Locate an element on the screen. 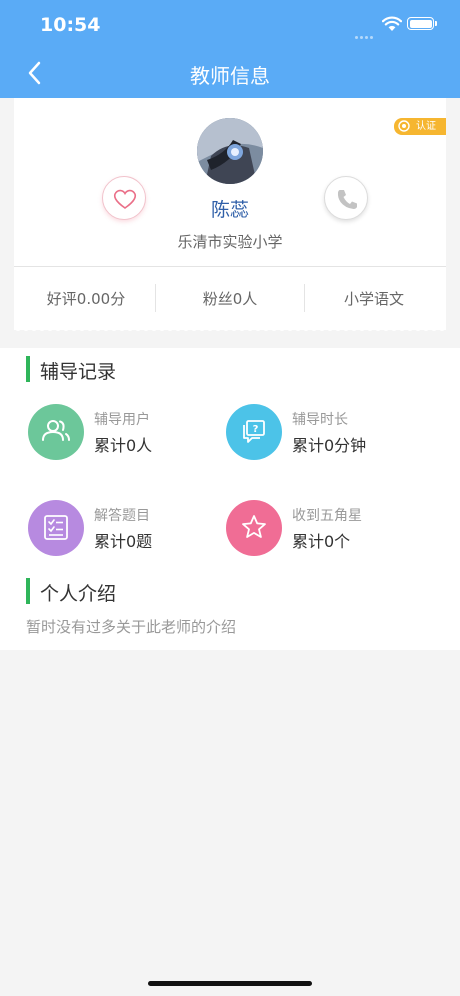 This screenshot has width=460, height=996. verified-badge: 认证 is located at coordinates (420, 126).